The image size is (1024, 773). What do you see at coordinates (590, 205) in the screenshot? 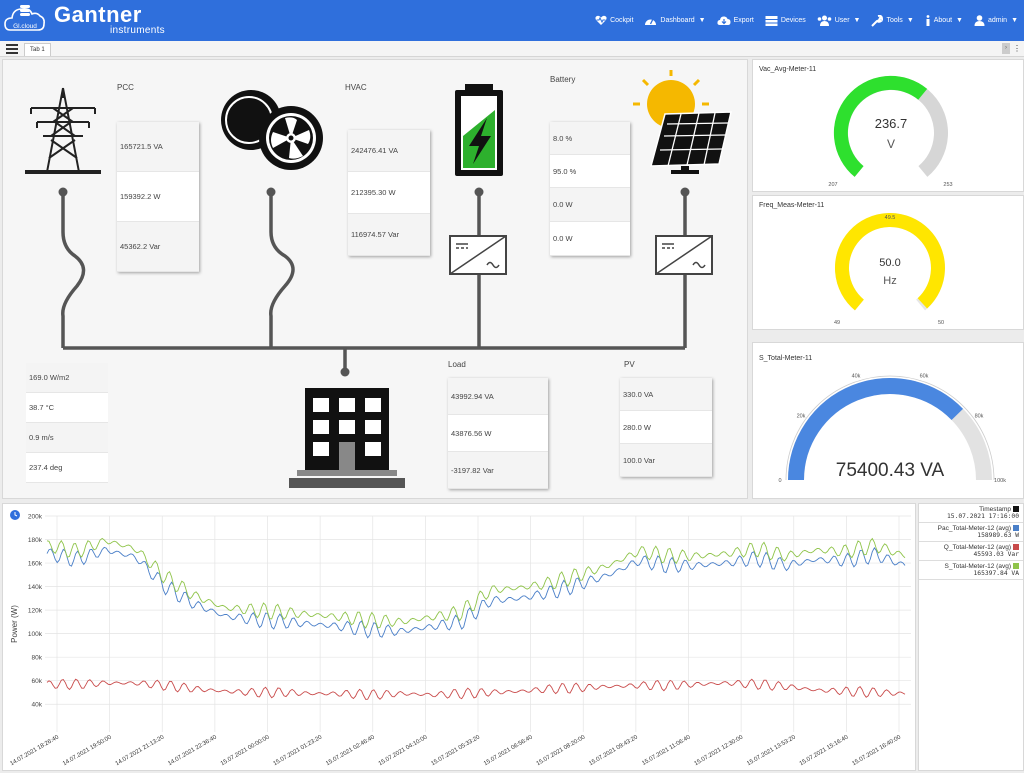
I see `battery-power-1: 0.0 W` at bounding box center [590, 205].